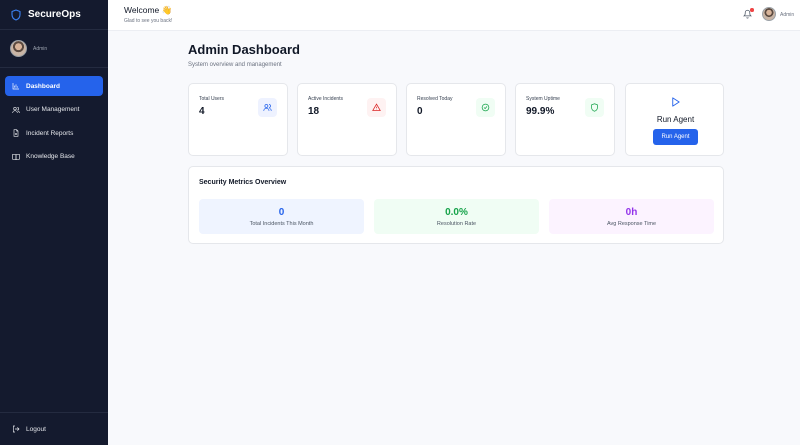 The height and width of the screenshot is (445, 800). Describe the element at coordinates (36, 429) in the screenshot. I see `logout-label: Logout` at that location.